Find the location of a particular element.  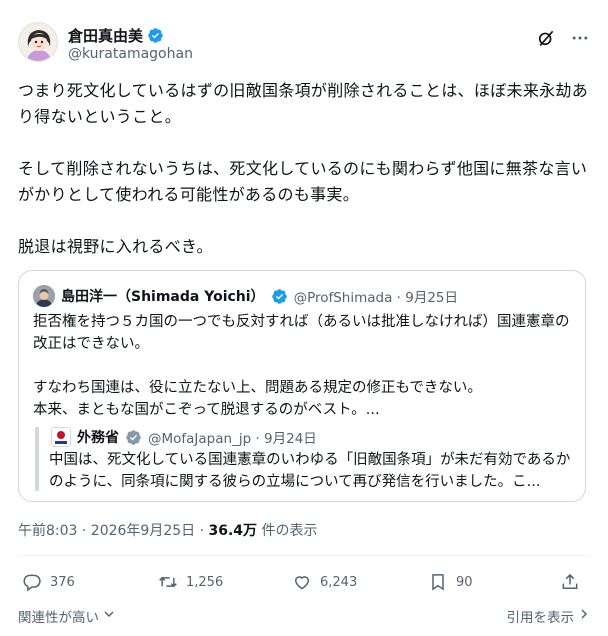

more-options-icon is located at coordinates (580, 38).